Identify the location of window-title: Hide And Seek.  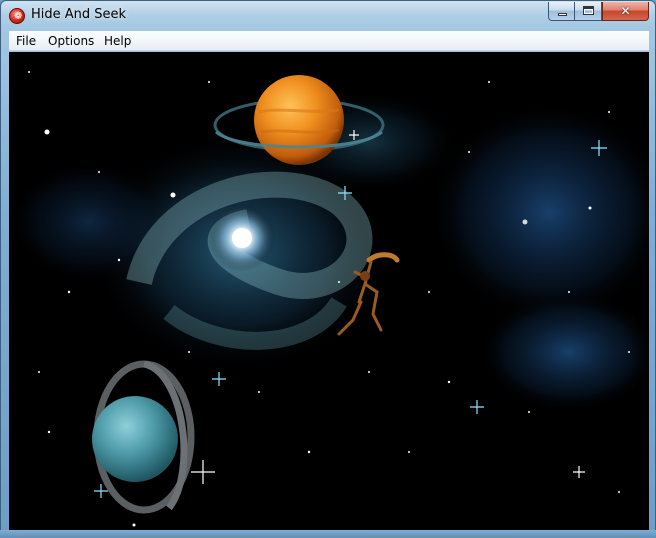
(79, 14).